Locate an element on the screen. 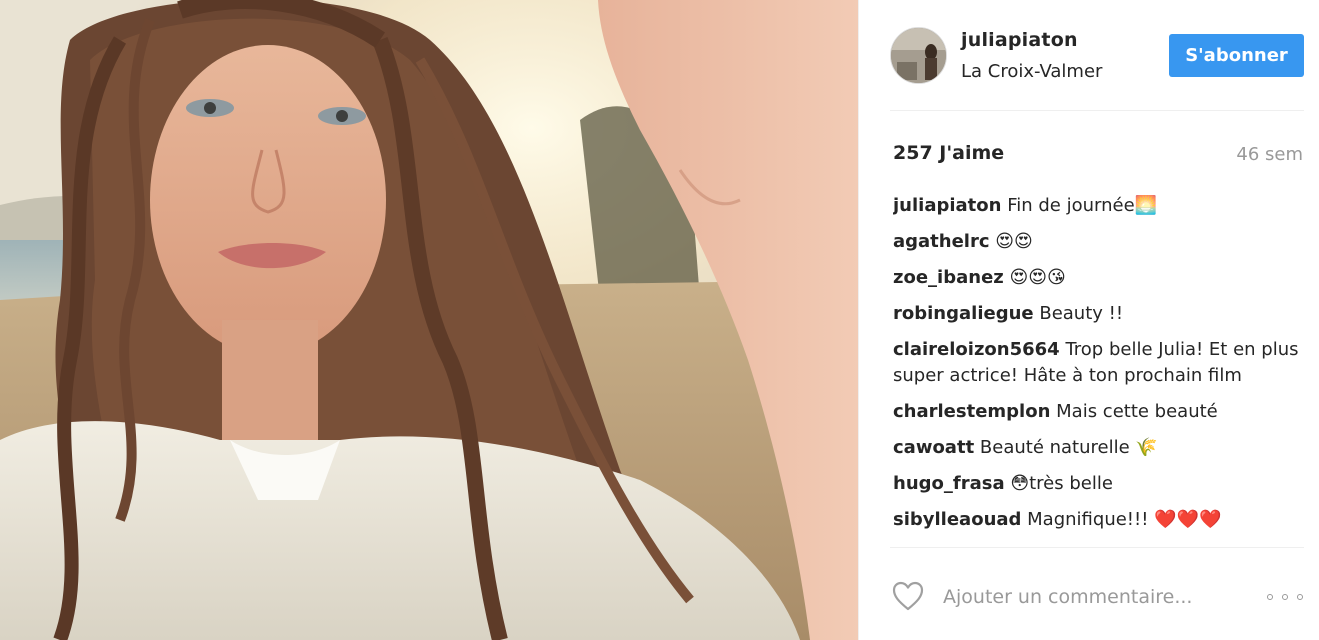  comment-text: 😳très belle is located at coordinates (1061, 483).